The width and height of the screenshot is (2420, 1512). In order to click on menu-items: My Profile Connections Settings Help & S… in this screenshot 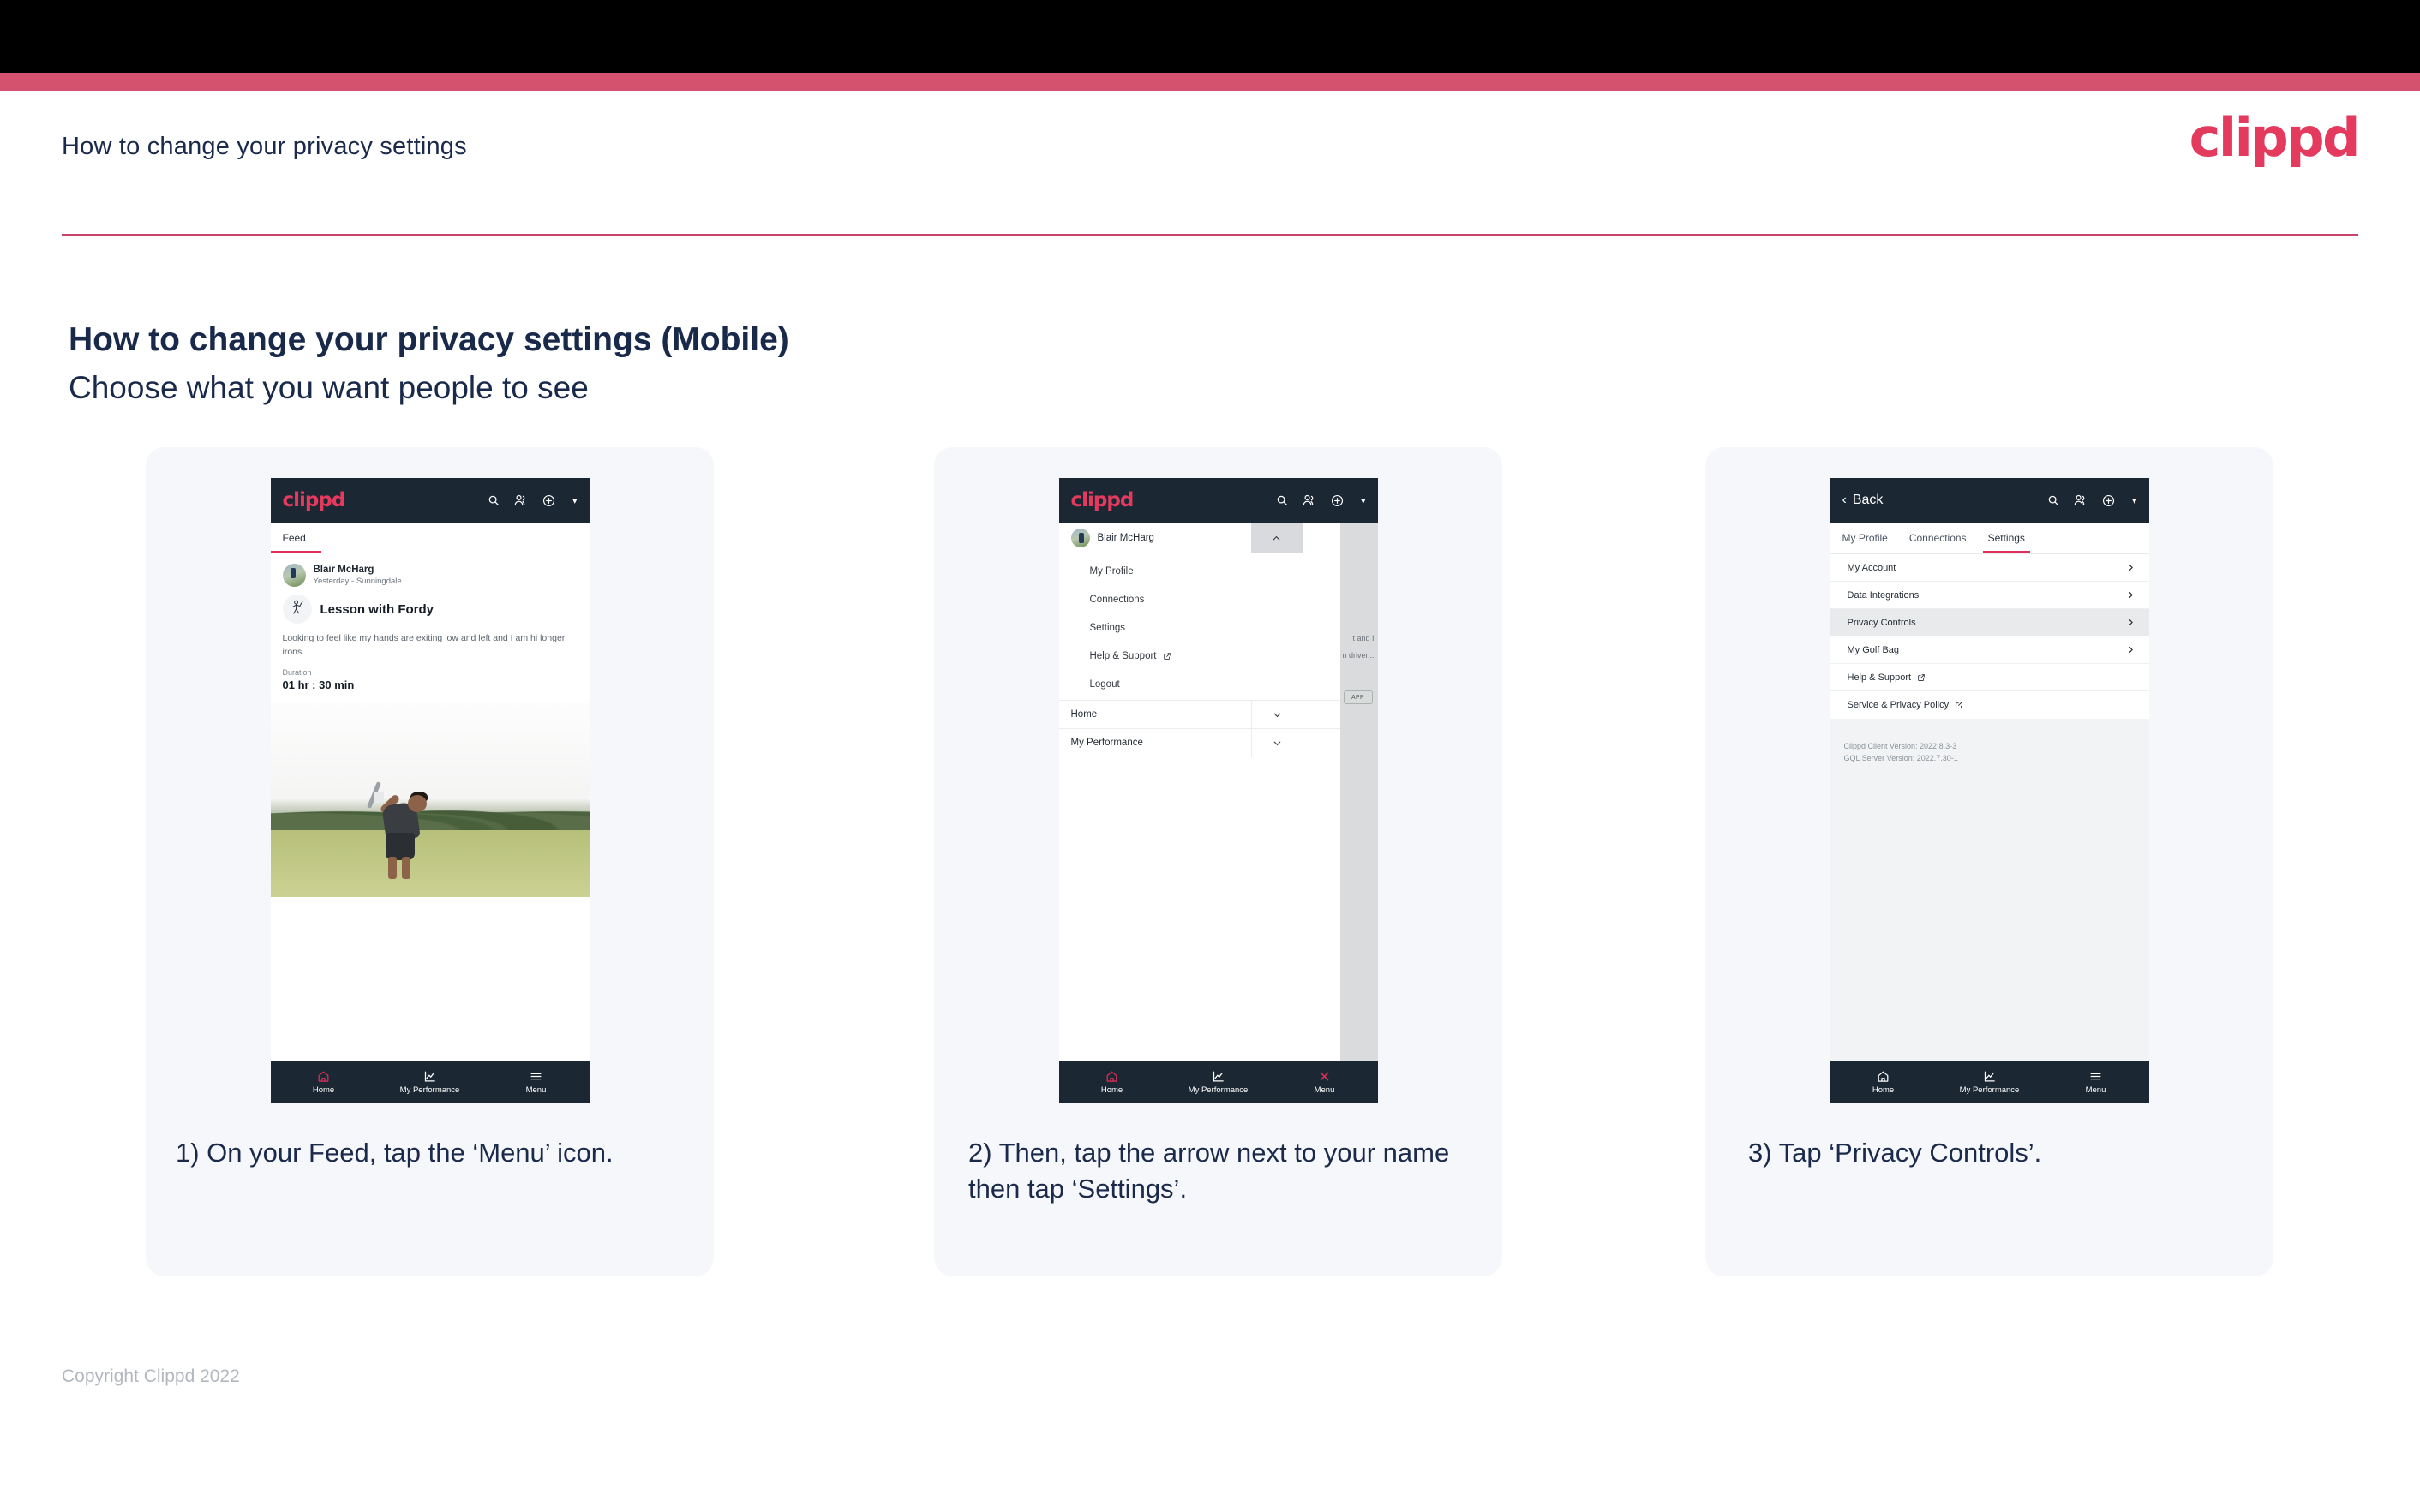, I will do `click(1199, 626)`.